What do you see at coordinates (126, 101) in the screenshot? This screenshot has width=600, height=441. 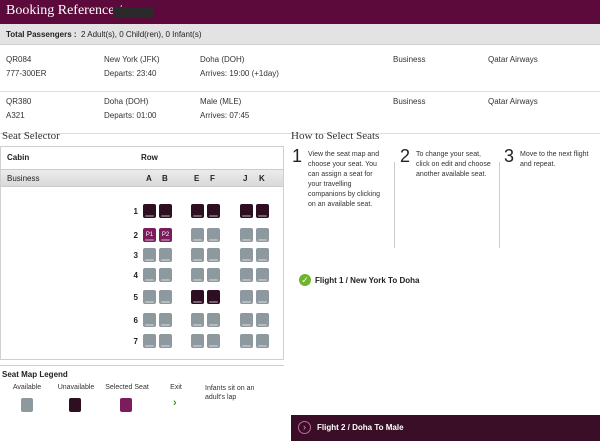 I see `origin: Doha (DOH)` at bounding box center [126, 101].